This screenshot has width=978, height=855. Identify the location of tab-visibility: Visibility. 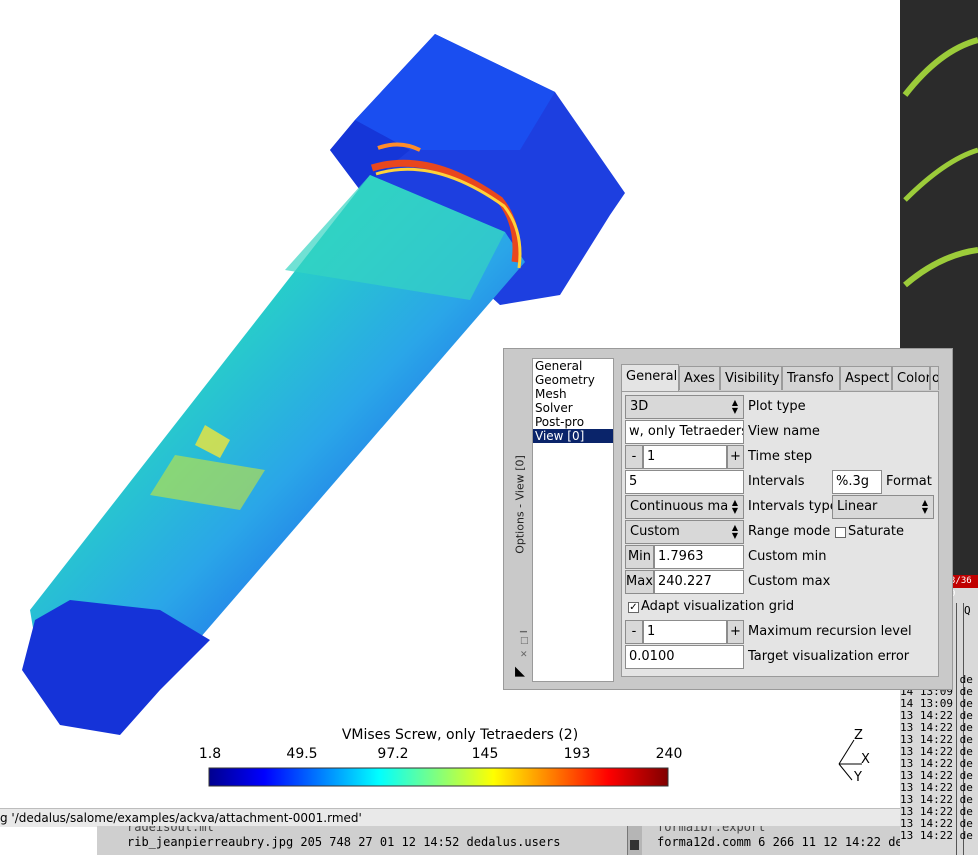
(751, 378).